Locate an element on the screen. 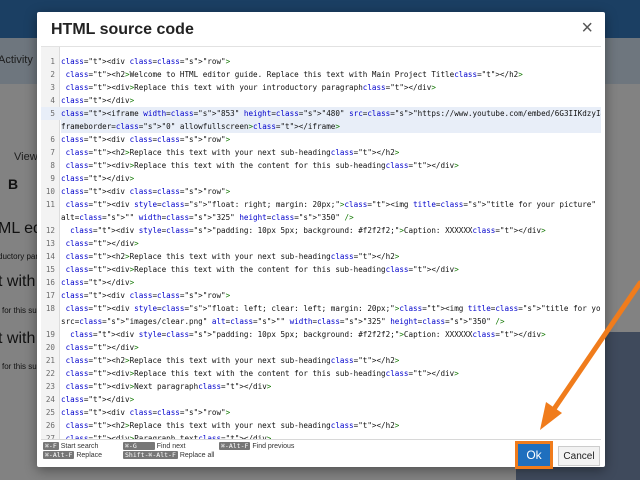 Image resolution: width=640 pixels, height=480 pixels. line-number: 15 is located at coordinates (50, 269).